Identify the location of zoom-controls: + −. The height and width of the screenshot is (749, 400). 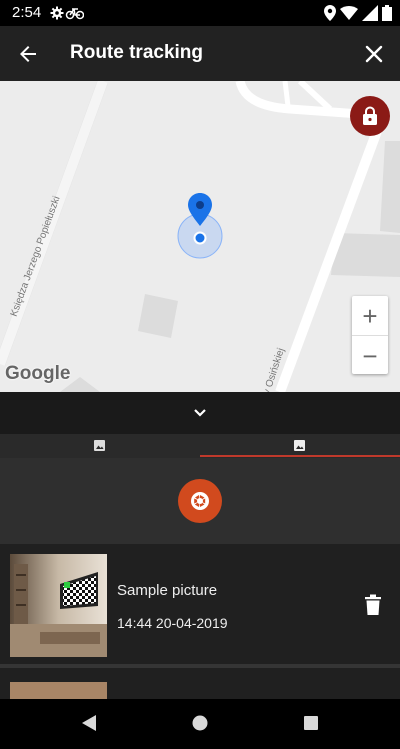
(370, 335).